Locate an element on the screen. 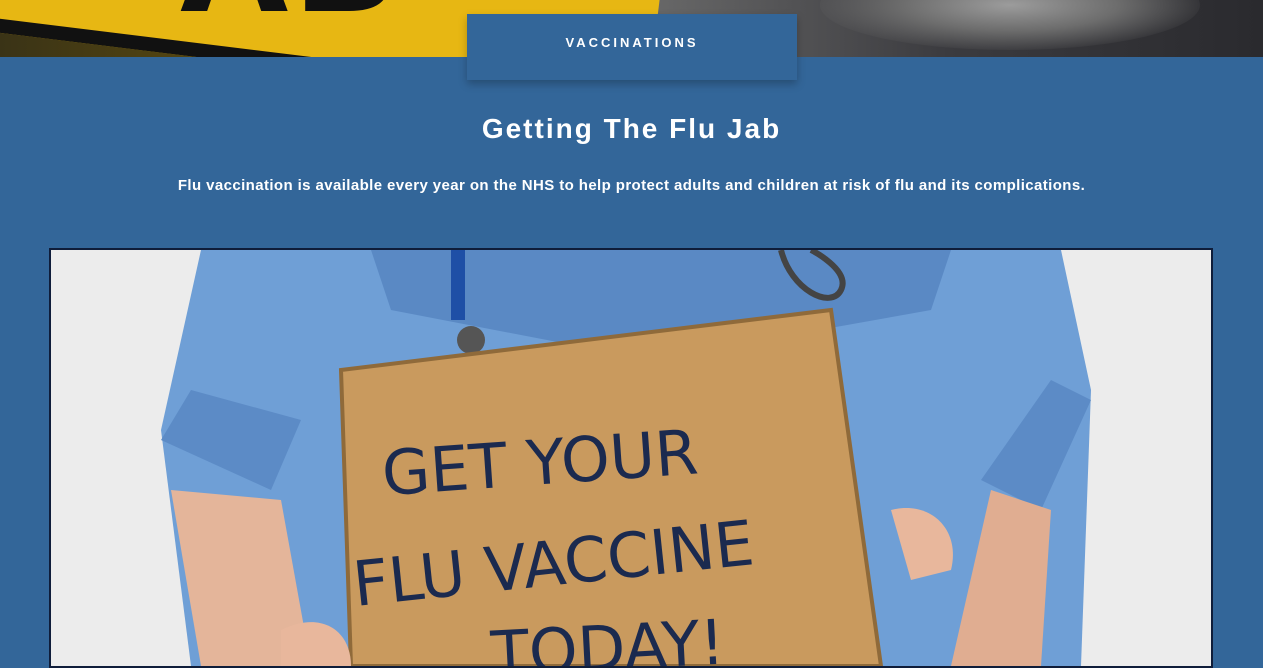  section-tab-vaccinations: VACCINATIONS is located at coordinates (632, 47).